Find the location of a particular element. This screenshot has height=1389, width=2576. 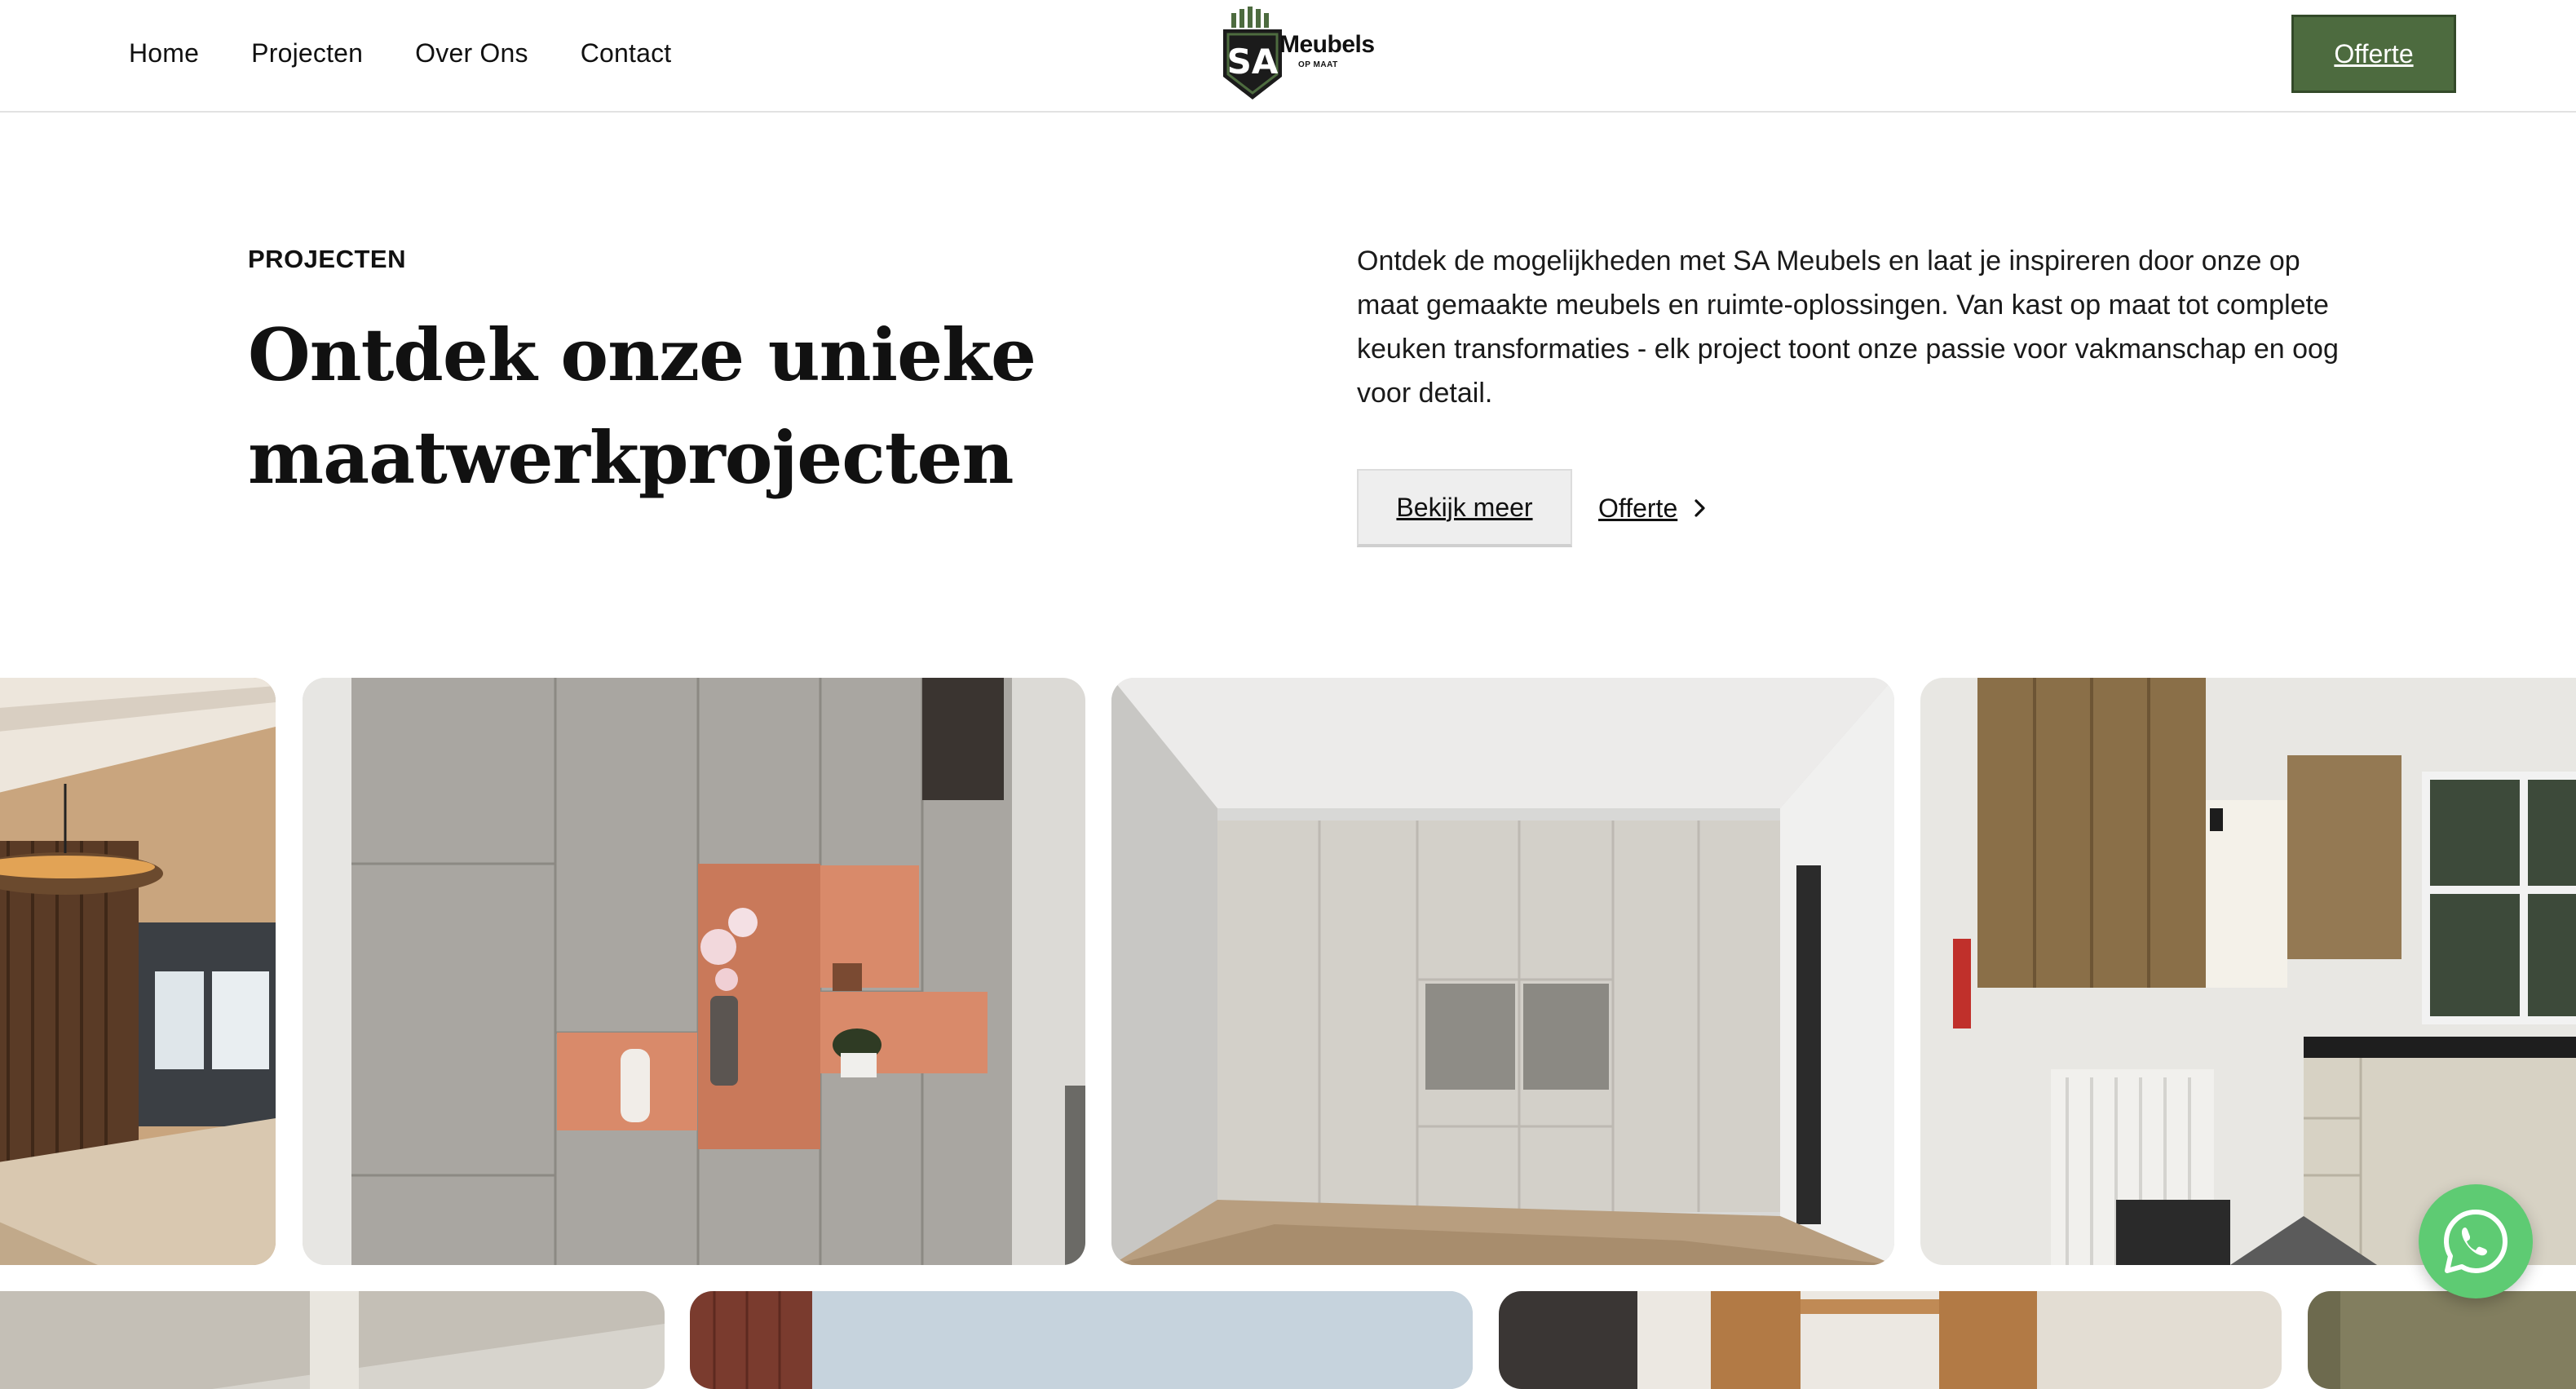

project-image-living-room is located at coordinates (138, 971).